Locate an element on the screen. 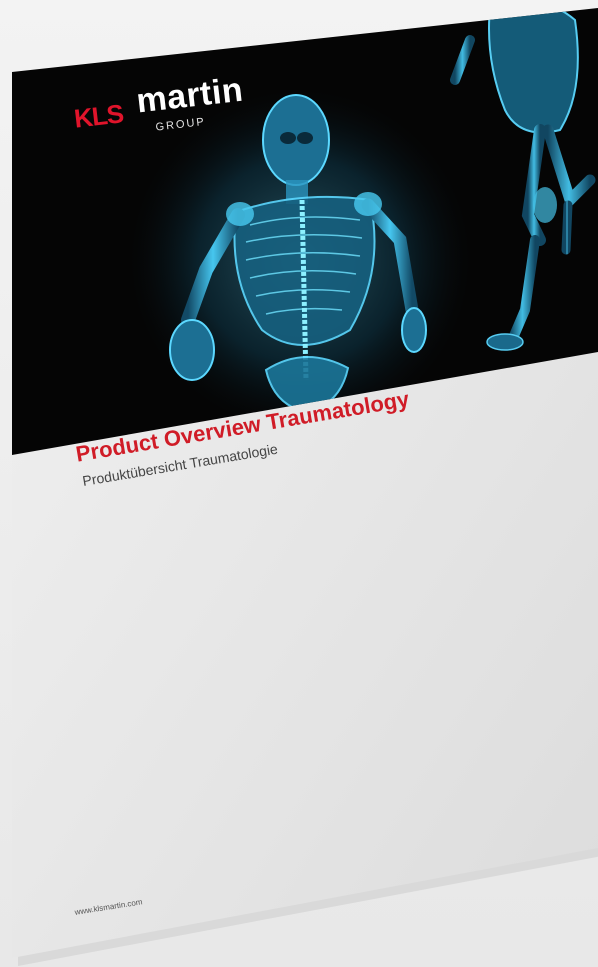  logo-martin-text: martin is located at coordinates (190, 95).